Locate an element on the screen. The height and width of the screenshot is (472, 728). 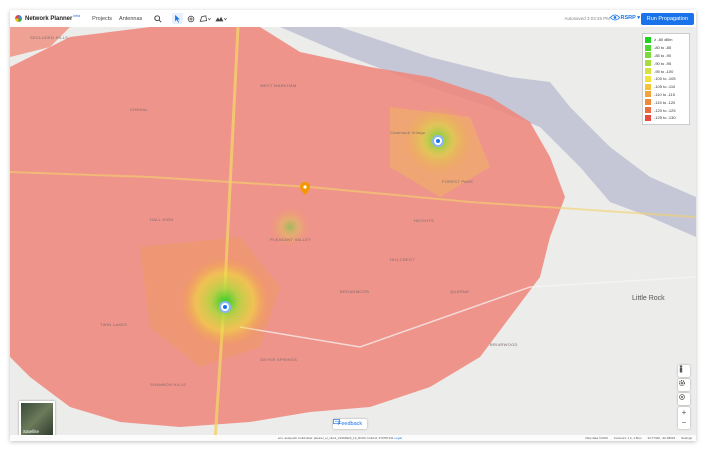
map-label-hall-high: HALL HIGH is located at coordinates (162, 219).